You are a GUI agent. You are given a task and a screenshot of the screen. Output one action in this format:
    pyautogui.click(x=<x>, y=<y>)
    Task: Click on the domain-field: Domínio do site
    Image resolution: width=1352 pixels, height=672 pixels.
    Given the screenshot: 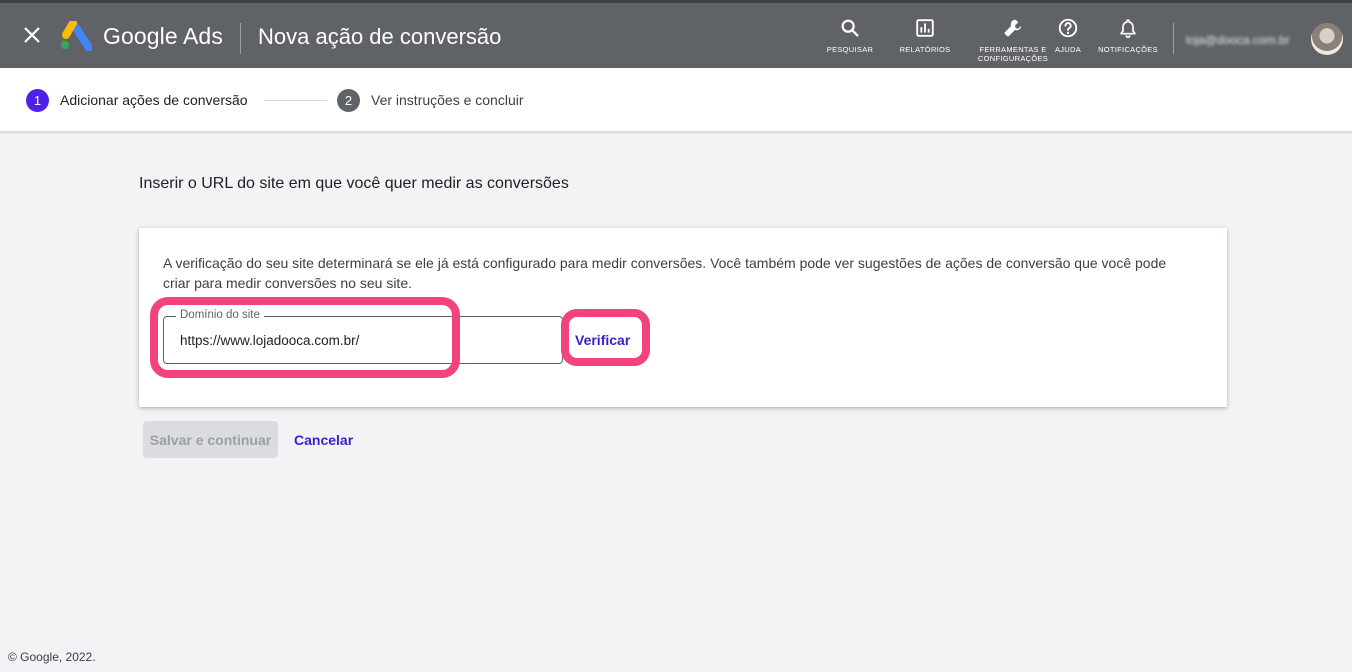 What is the action you would take?
    pyautogui.click(x=363, y=336)
    